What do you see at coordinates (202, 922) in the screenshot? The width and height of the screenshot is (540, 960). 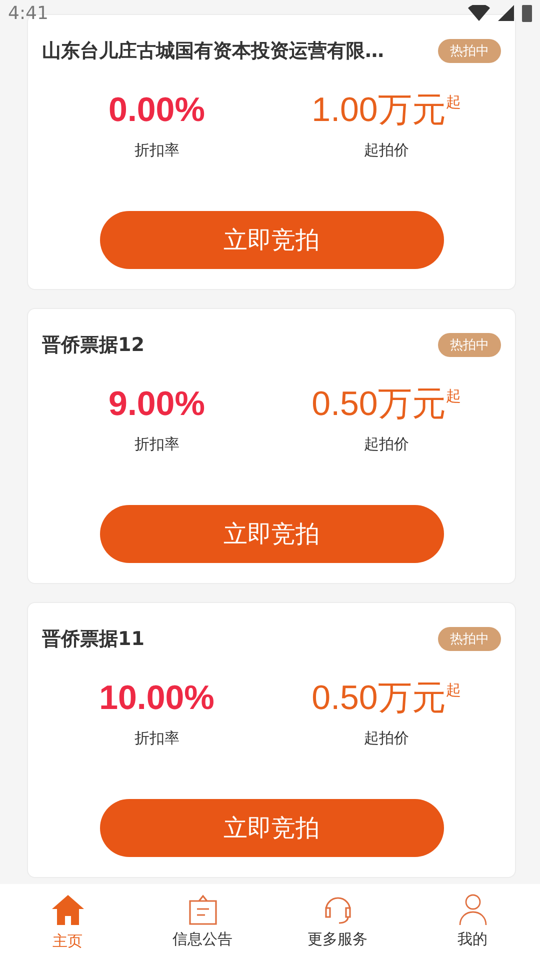 I see `nav-tab: 信息公告` at bounding box center [202, 922].